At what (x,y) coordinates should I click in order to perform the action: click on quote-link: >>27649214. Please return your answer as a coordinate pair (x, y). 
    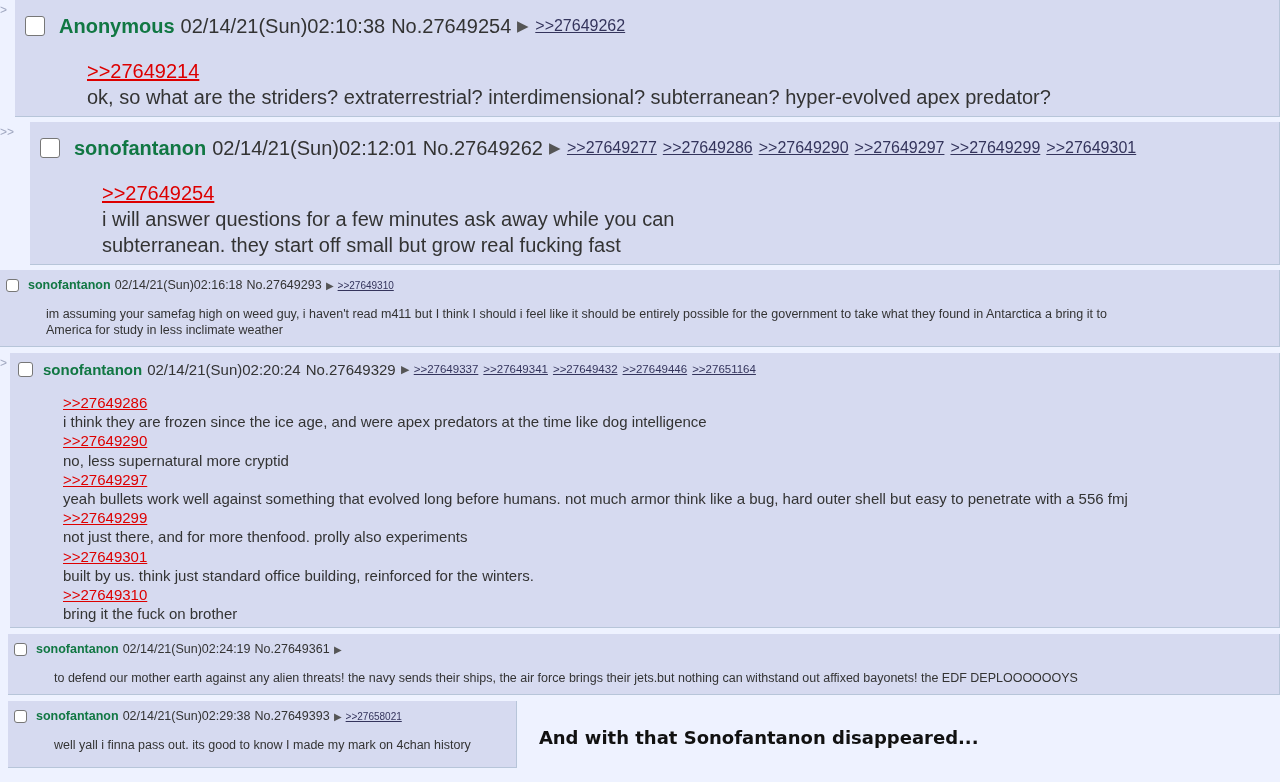
    Looking at the image, I should click on (143, 71).